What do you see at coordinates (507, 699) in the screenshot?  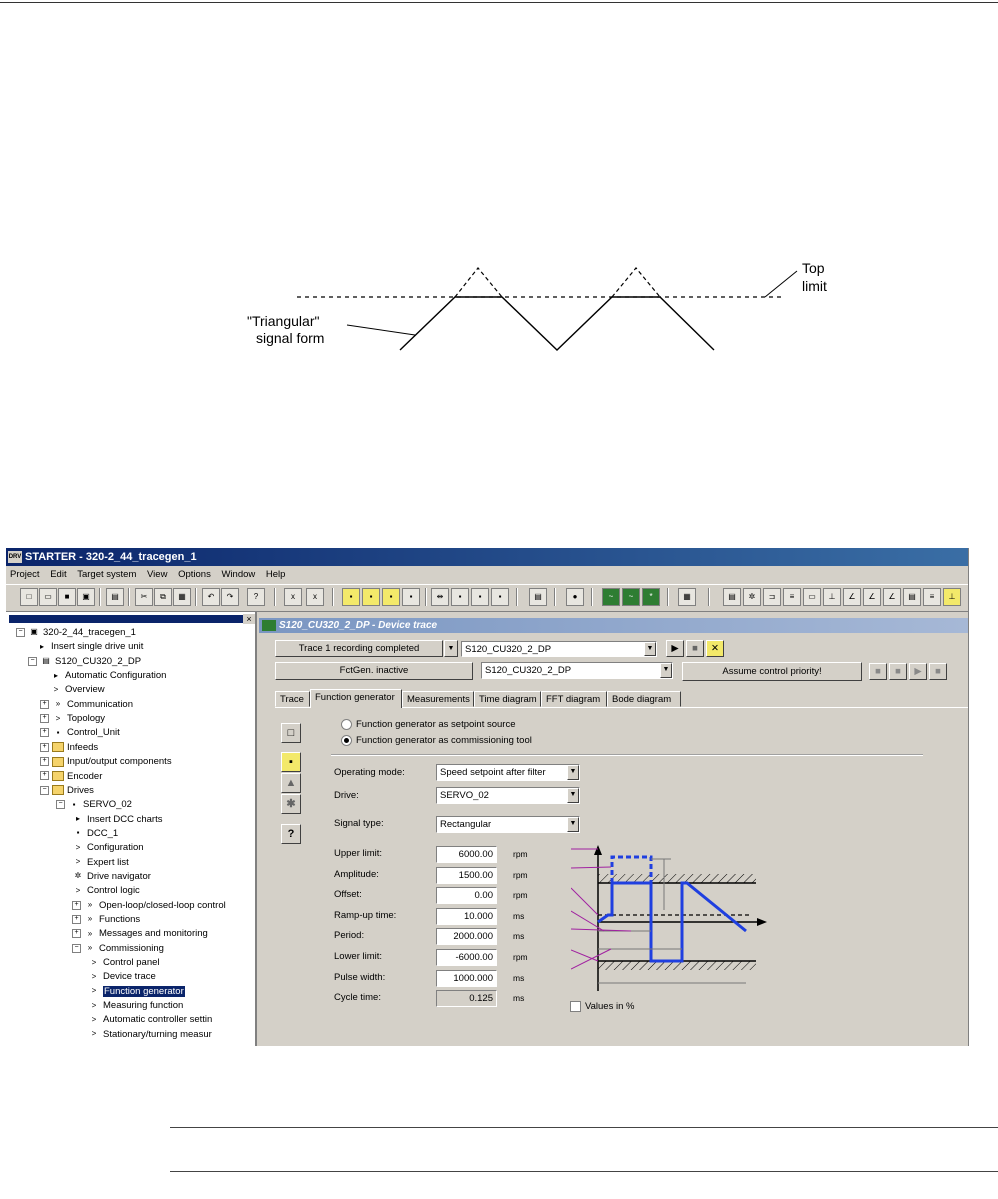 I see `tab-time-diagram: Time diagram` at bounding box center [507, 699].